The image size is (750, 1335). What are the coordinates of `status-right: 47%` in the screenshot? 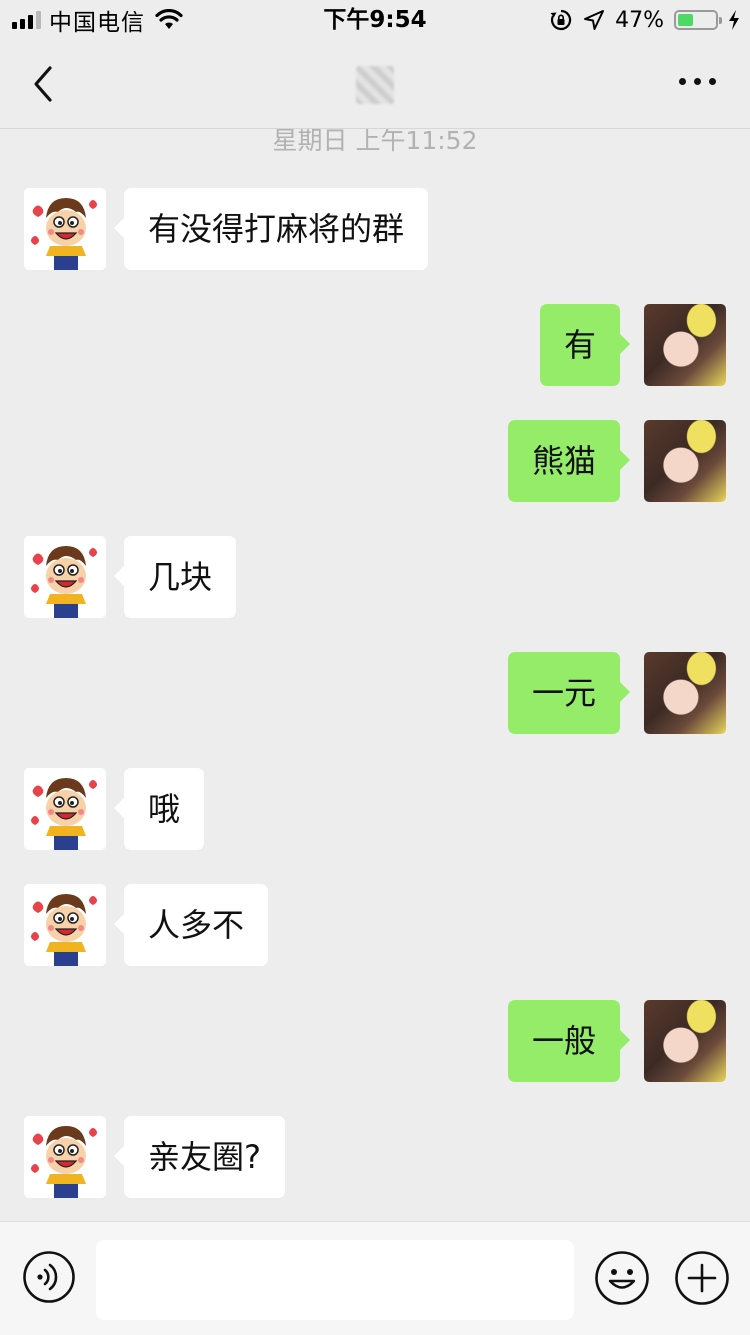 It's located at (644, 20).